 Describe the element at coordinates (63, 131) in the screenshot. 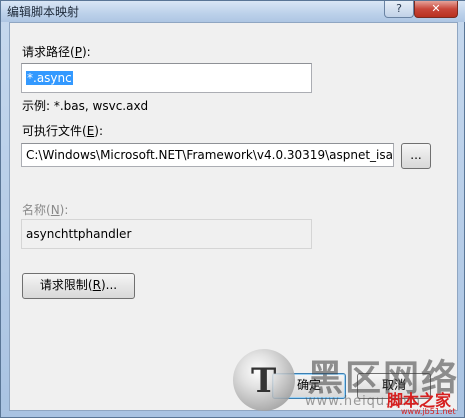

I see `executable-label: 可执行文件(E):` at that location.